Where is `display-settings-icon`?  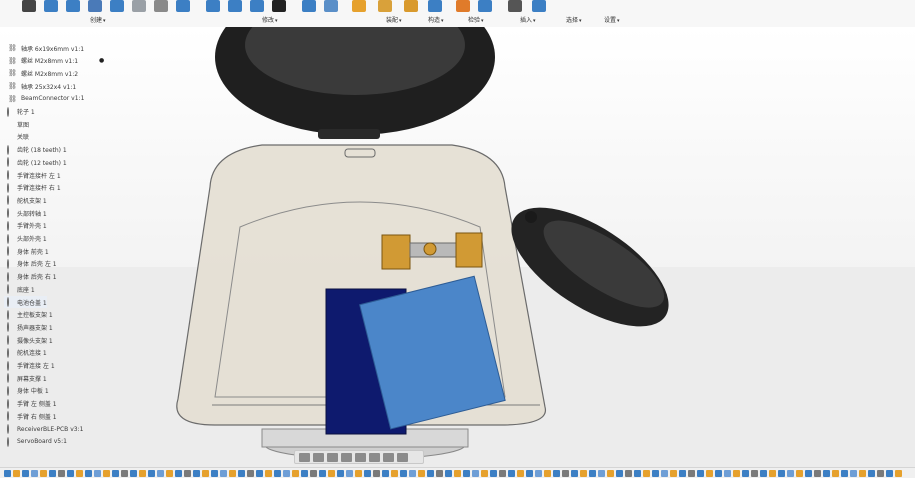
display-settings-icon is located at coordinates (374, 457).